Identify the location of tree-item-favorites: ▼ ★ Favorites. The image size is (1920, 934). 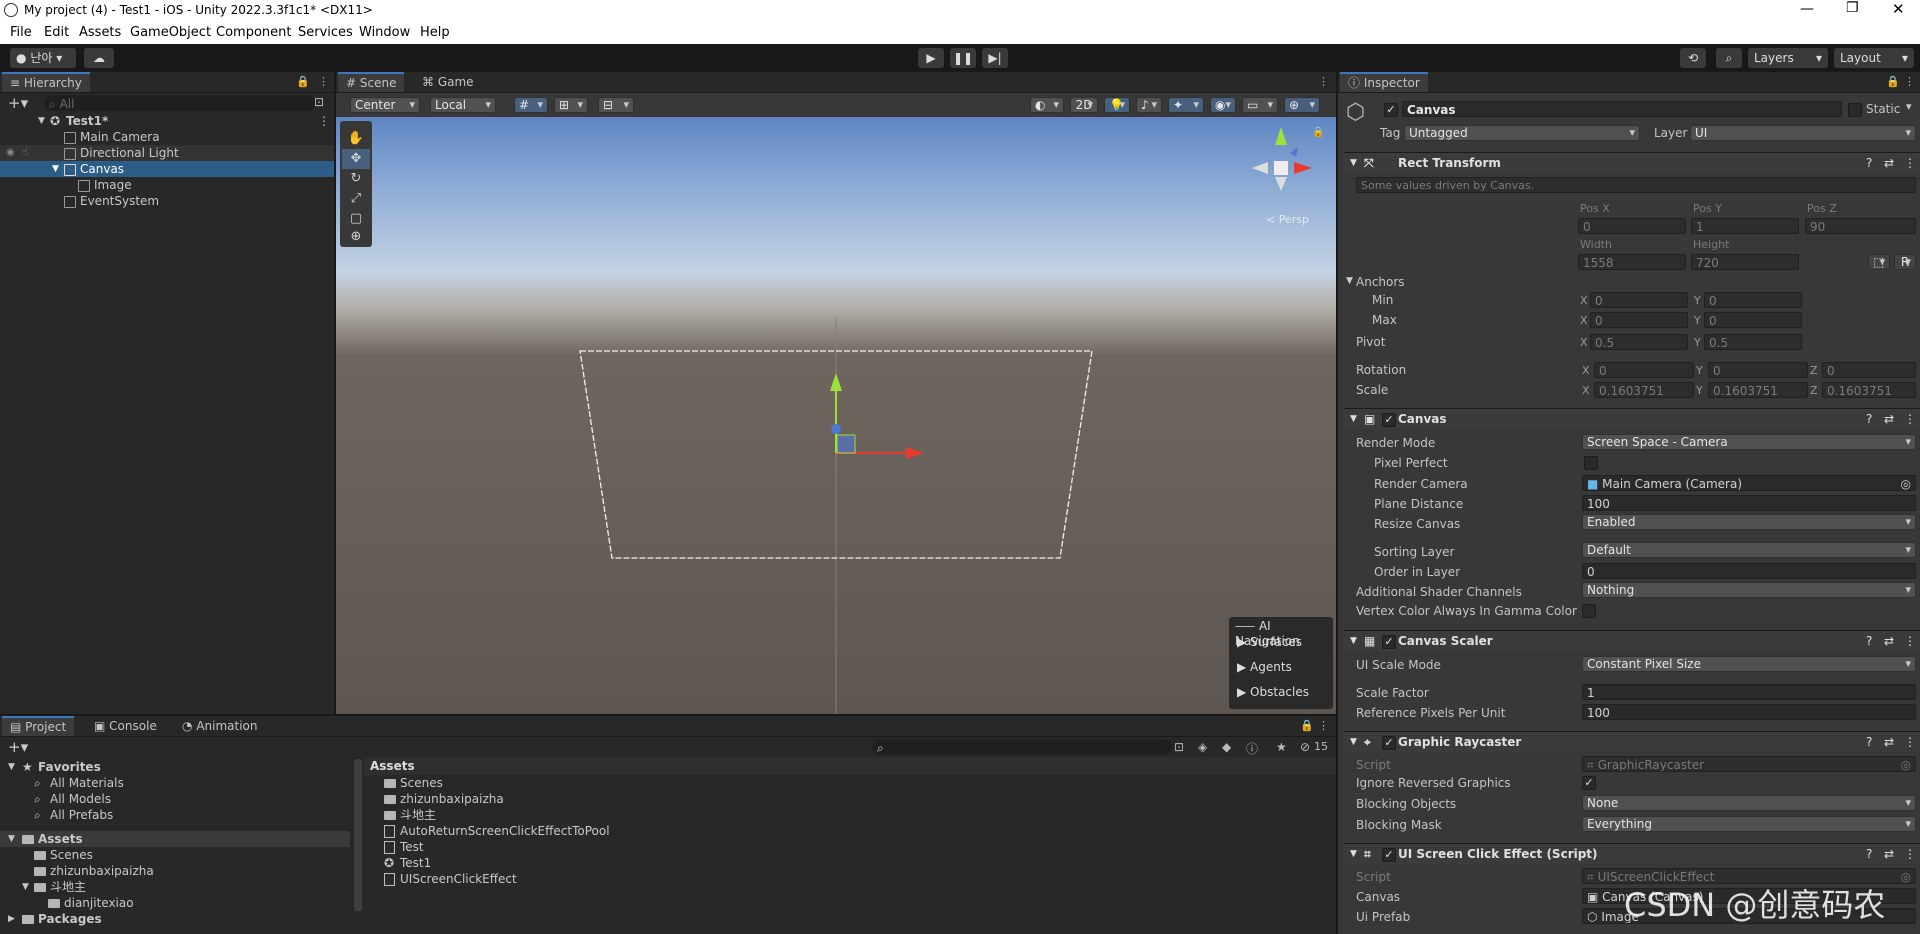
(177, 767).